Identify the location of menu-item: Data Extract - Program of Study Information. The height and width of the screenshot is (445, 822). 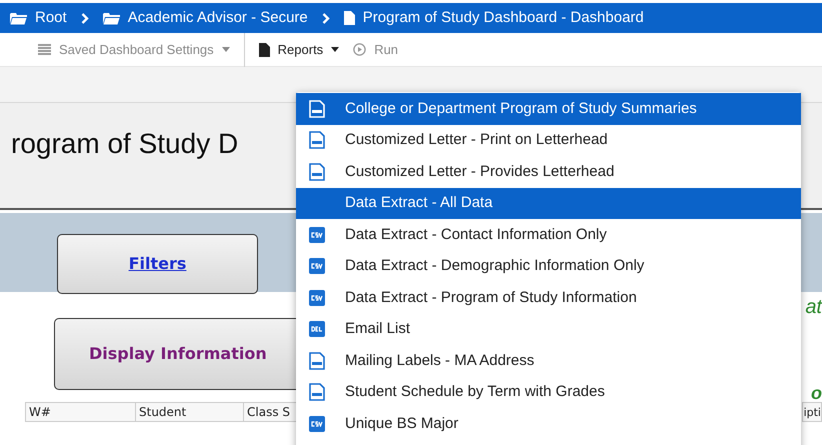
(548, 298).